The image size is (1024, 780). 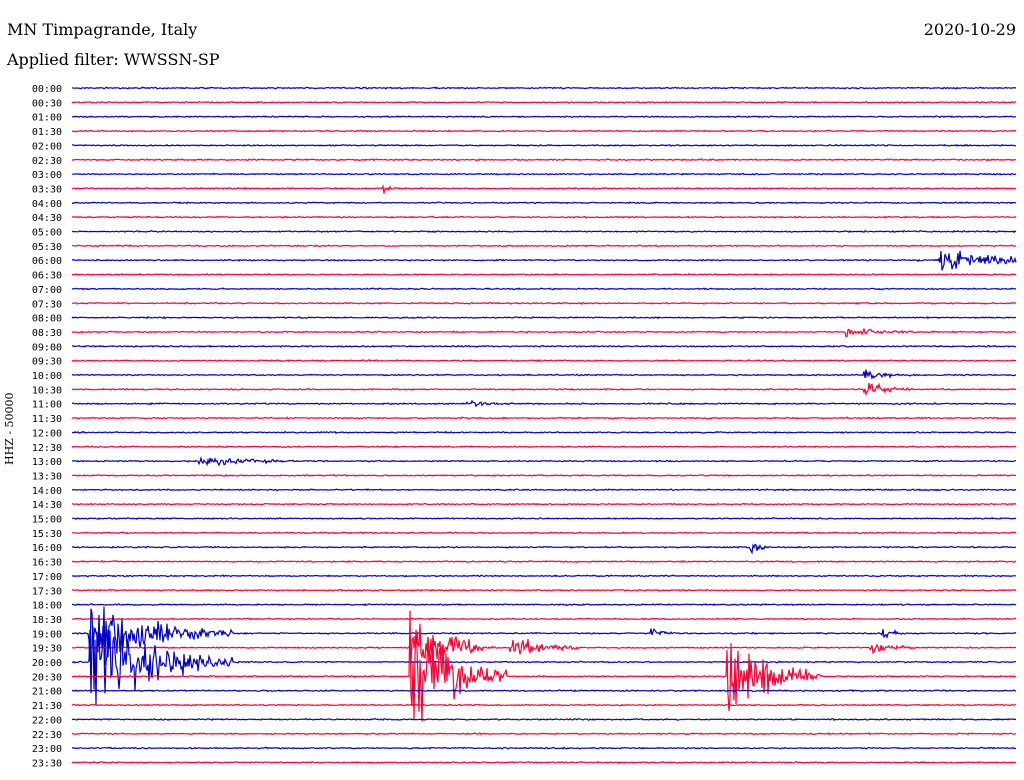 I want to click on trace-1900, so click(x=544, y=635).